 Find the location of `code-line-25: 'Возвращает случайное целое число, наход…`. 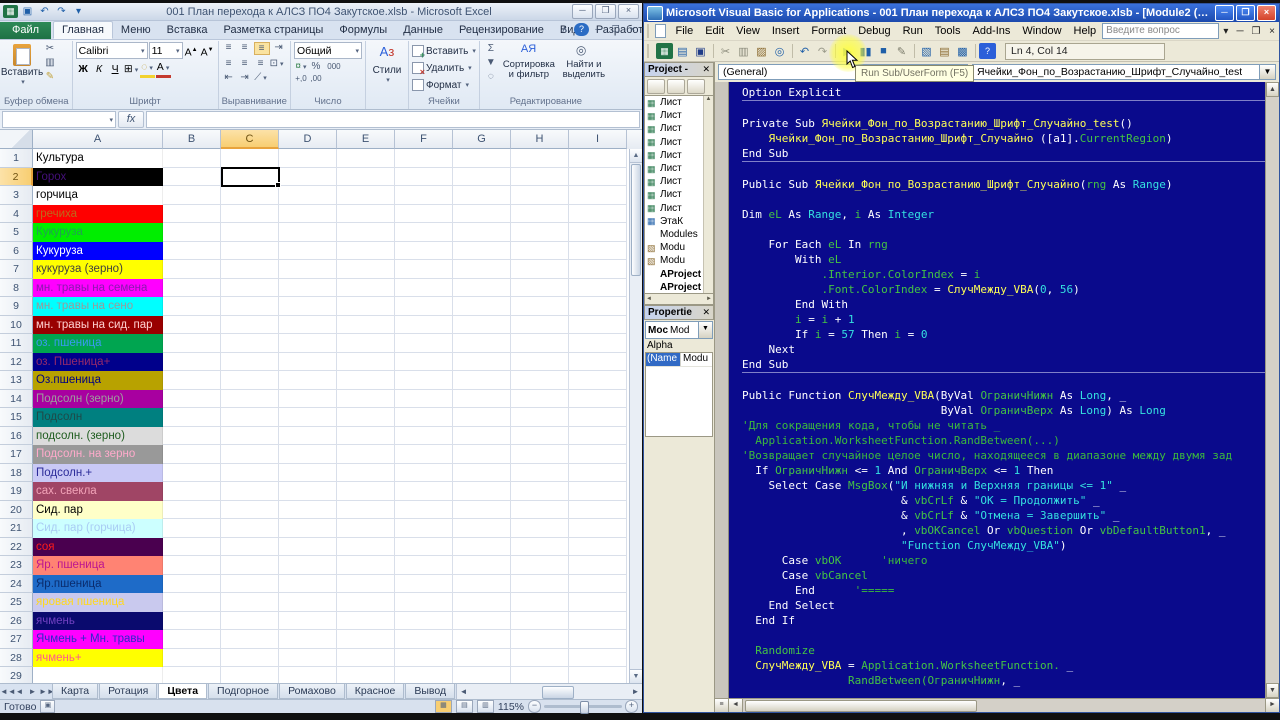

code-line-25: 'Возвращает случайное целое число, наход… is located at coordinates (1003, 455).